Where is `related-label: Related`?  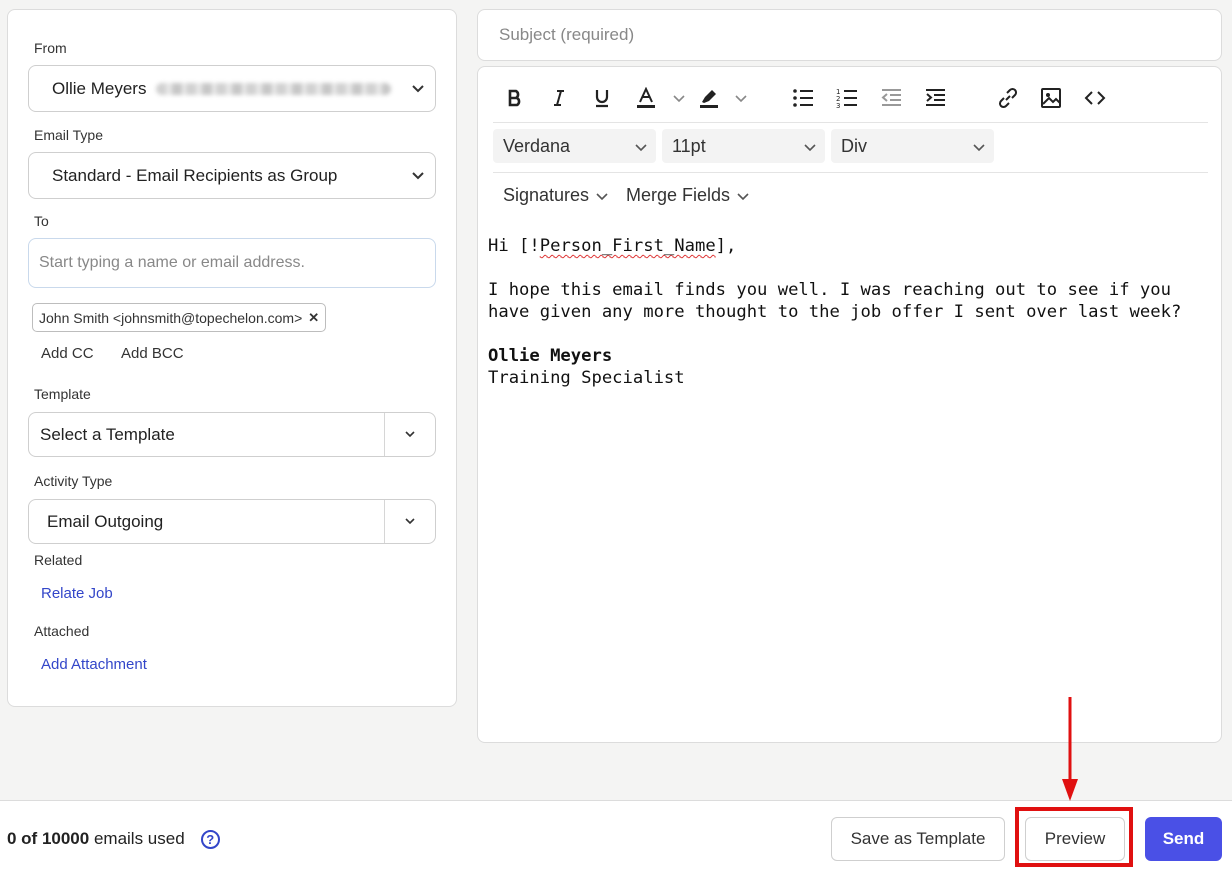
related-label: Related is located at coordinates (58, 560).